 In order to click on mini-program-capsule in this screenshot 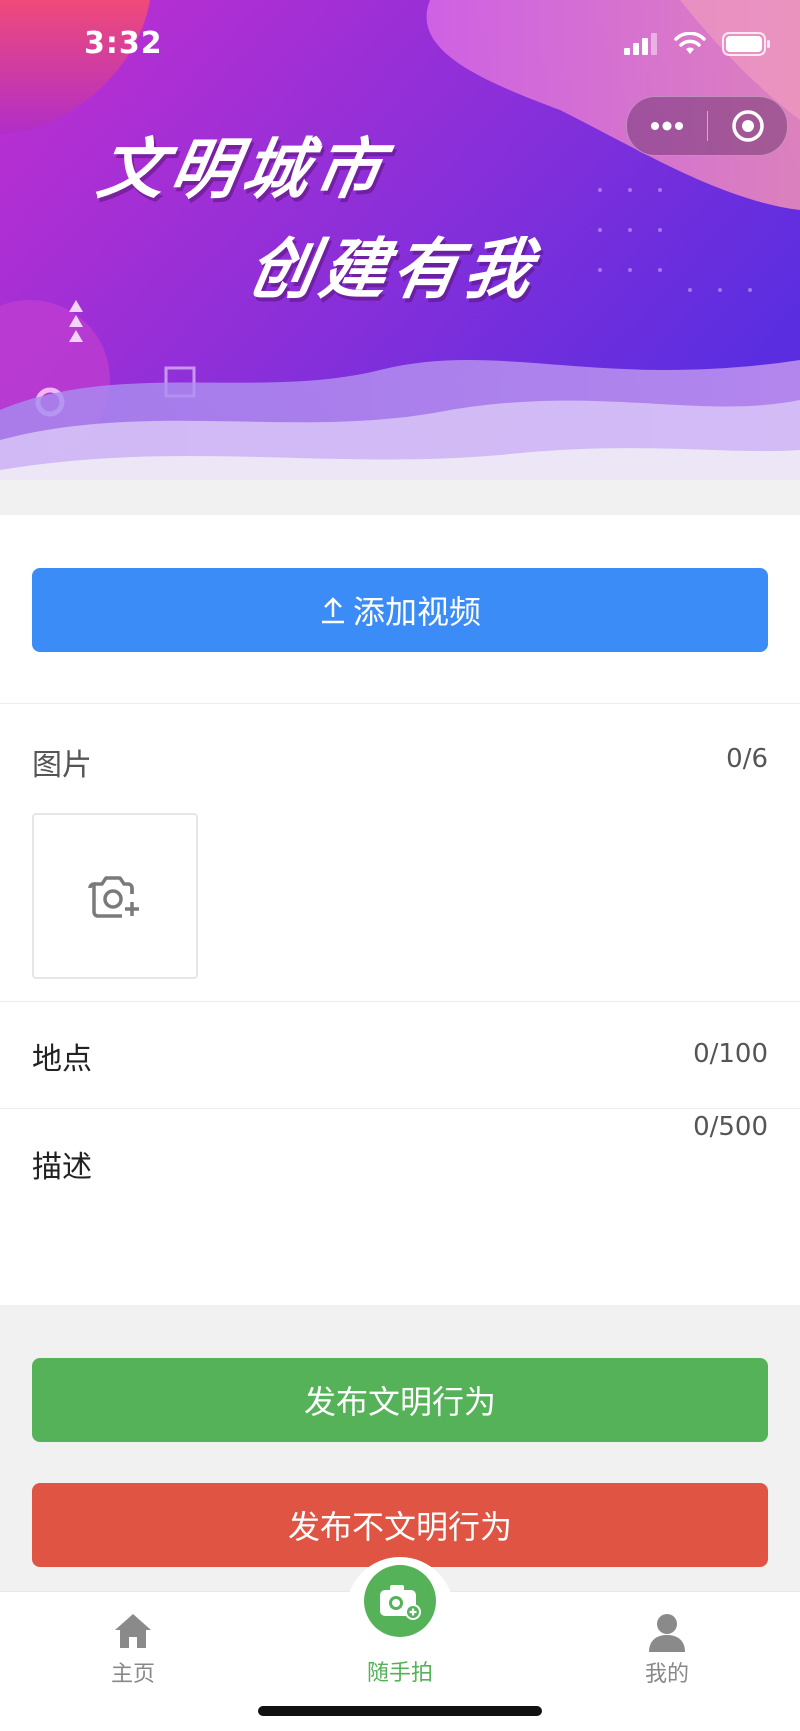, I will do `click(707, 126)`.